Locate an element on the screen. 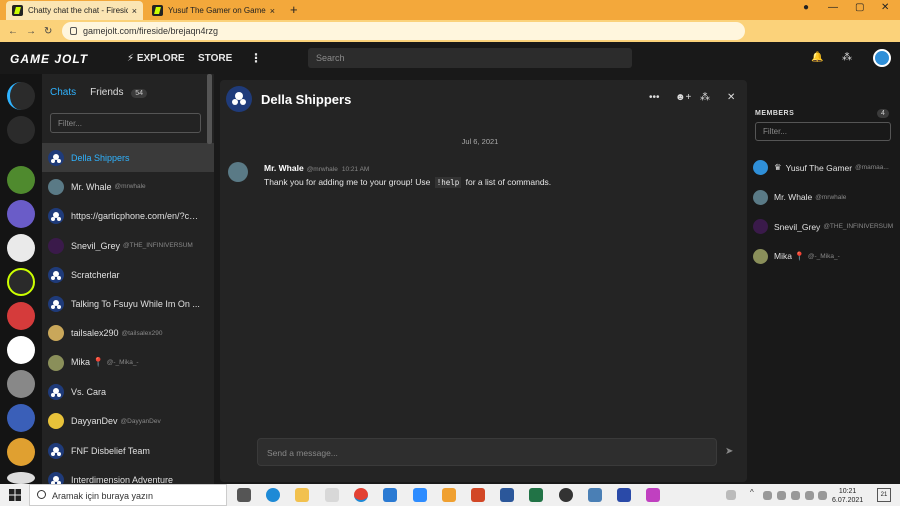 This screenshot has width=900, height=506. browser-tab-fireside: Chatty chat the chat - Fireside - G × is located at coordinates (74, 10).